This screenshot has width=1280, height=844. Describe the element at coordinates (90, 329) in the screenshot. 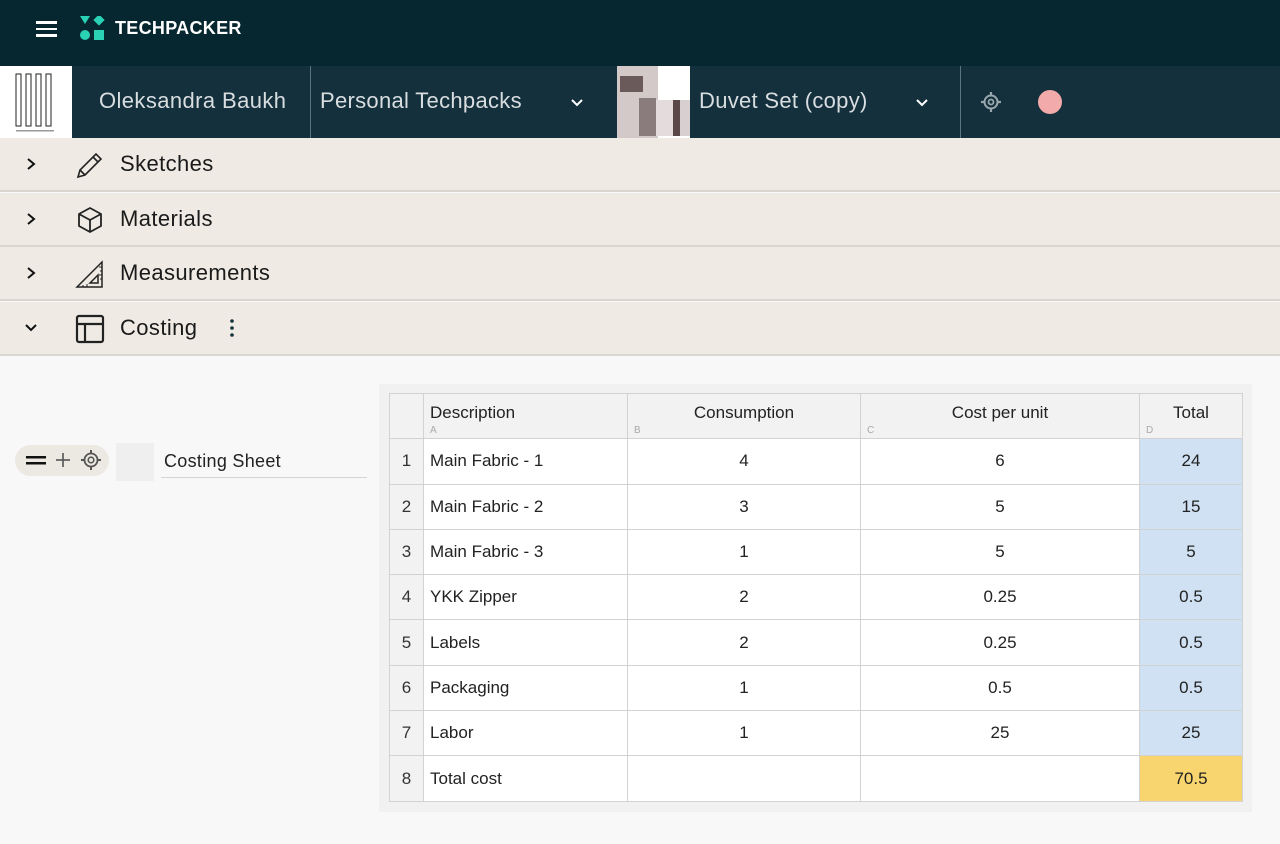

I see `layout-icon` at that location.